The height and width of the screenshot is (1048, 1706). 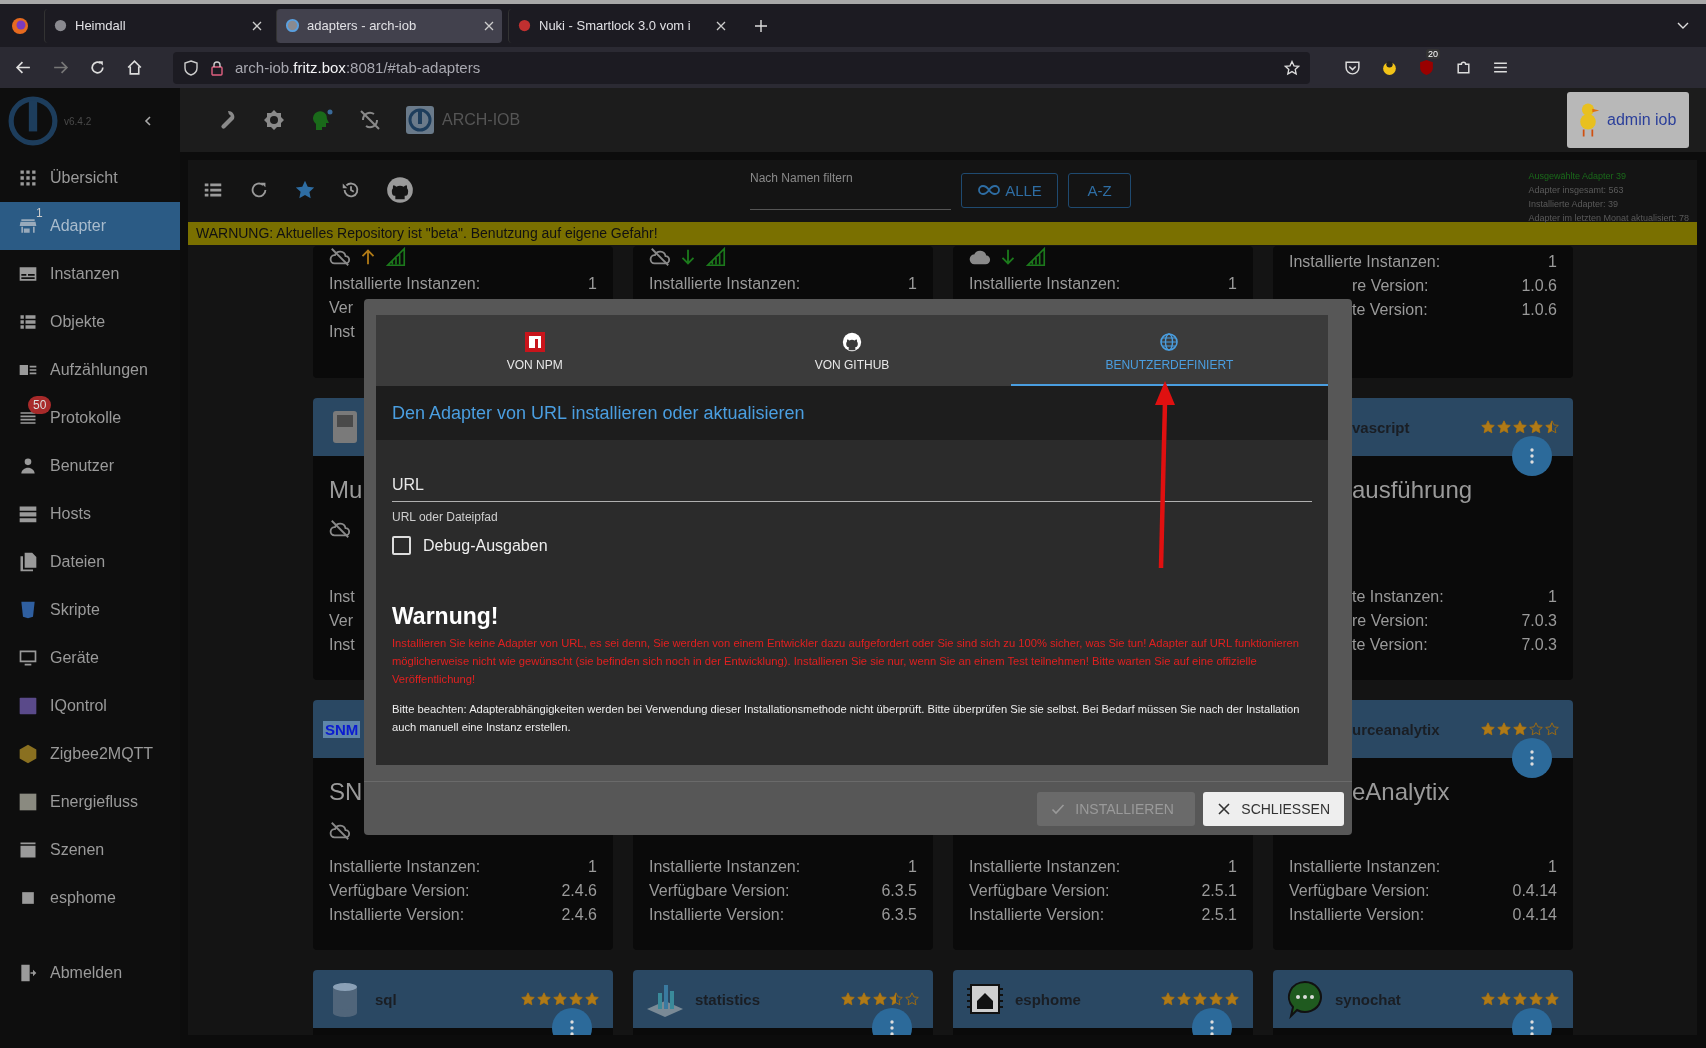 I want to click on sidebar-item: Energiefluss, so click(x=90, y=802).